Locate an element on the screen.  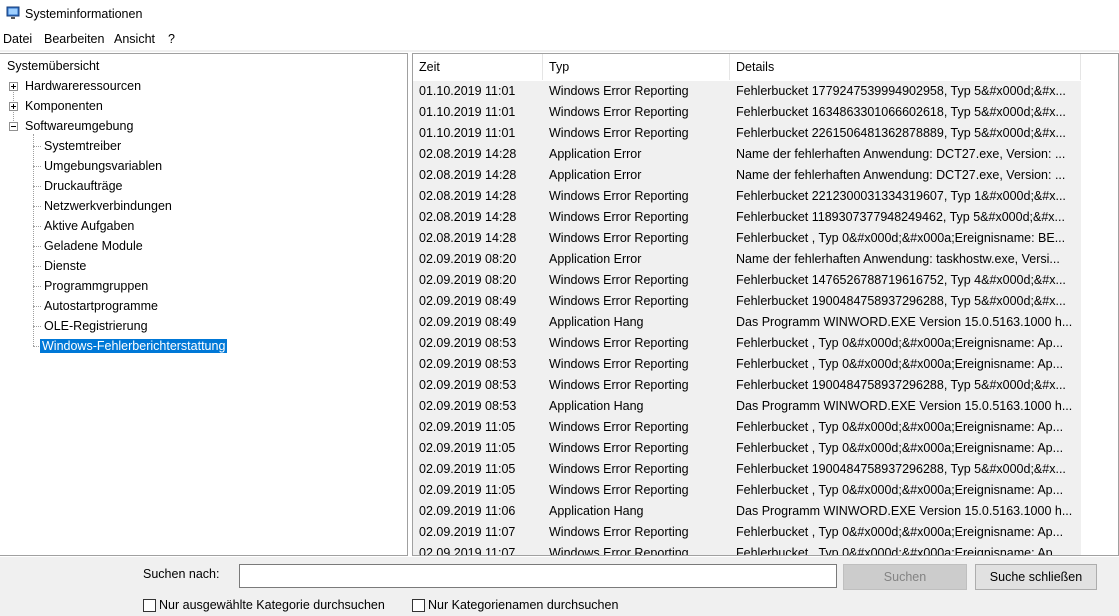
tree-item-geladene-module: Geladene Module is located at coordinates (93, 246).